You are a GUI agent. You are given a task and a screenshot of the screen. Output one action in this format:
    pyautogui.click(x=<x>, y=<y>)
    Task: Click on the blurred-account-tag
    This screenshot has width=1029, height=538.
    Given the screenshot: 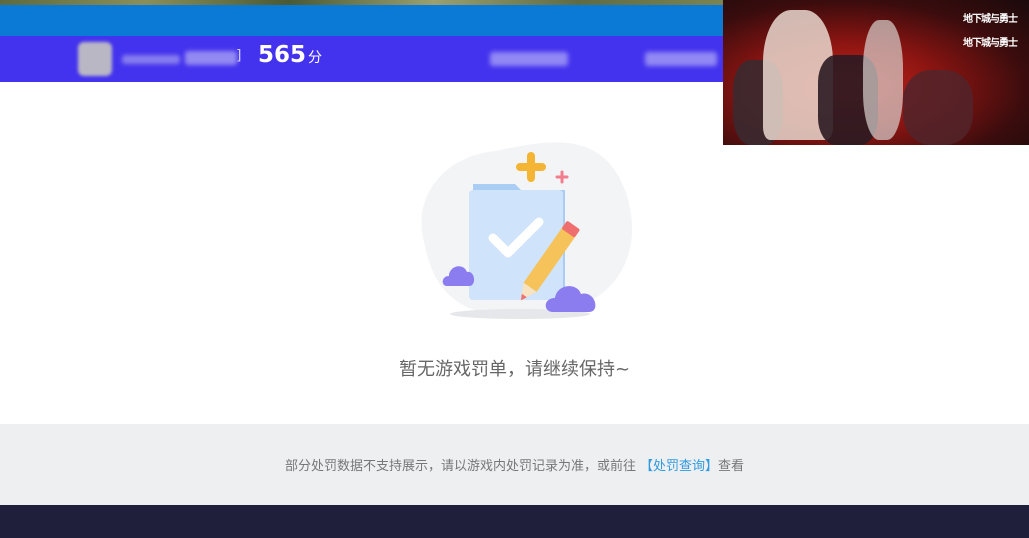 What is the action you would take?
    pyautogui.click(x=211, y=58)
    